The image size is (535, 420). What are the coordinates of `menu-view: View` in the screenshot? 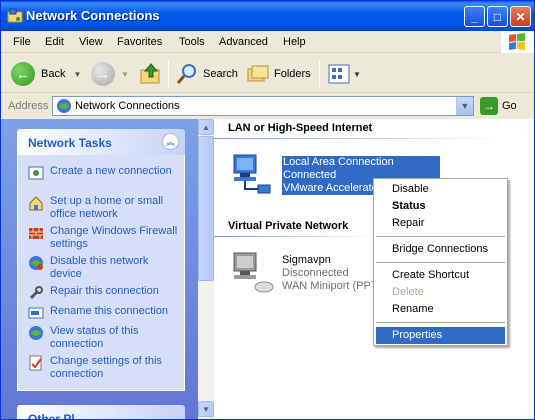 It's located at (91, 42).